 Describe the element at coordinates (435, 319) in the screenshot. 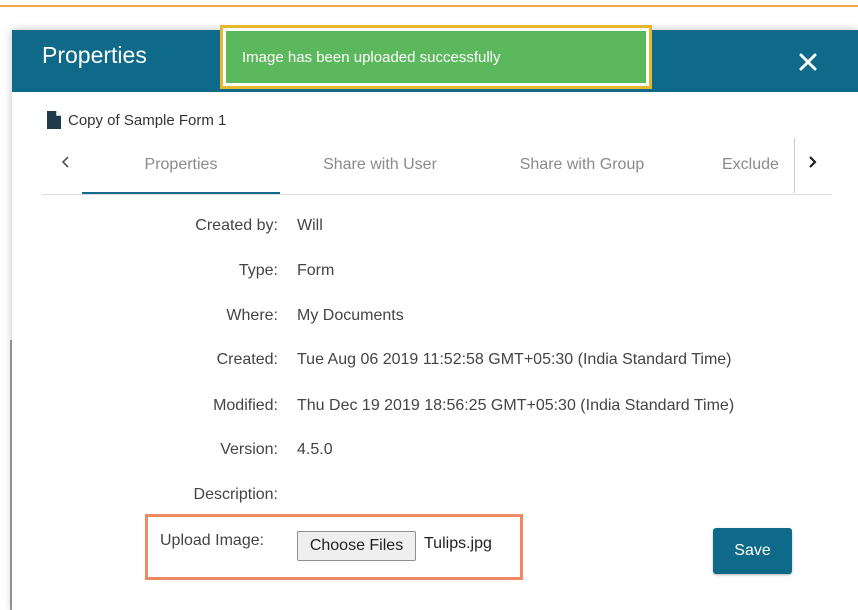

I see `property-row-where: Where: My Documents` at that location.